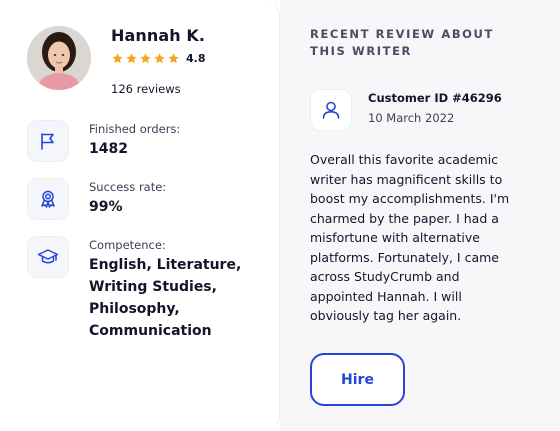  Describe the element at coordinates (106, 207) in the screenshot. I see `success-rate-value: 99%` at that location.